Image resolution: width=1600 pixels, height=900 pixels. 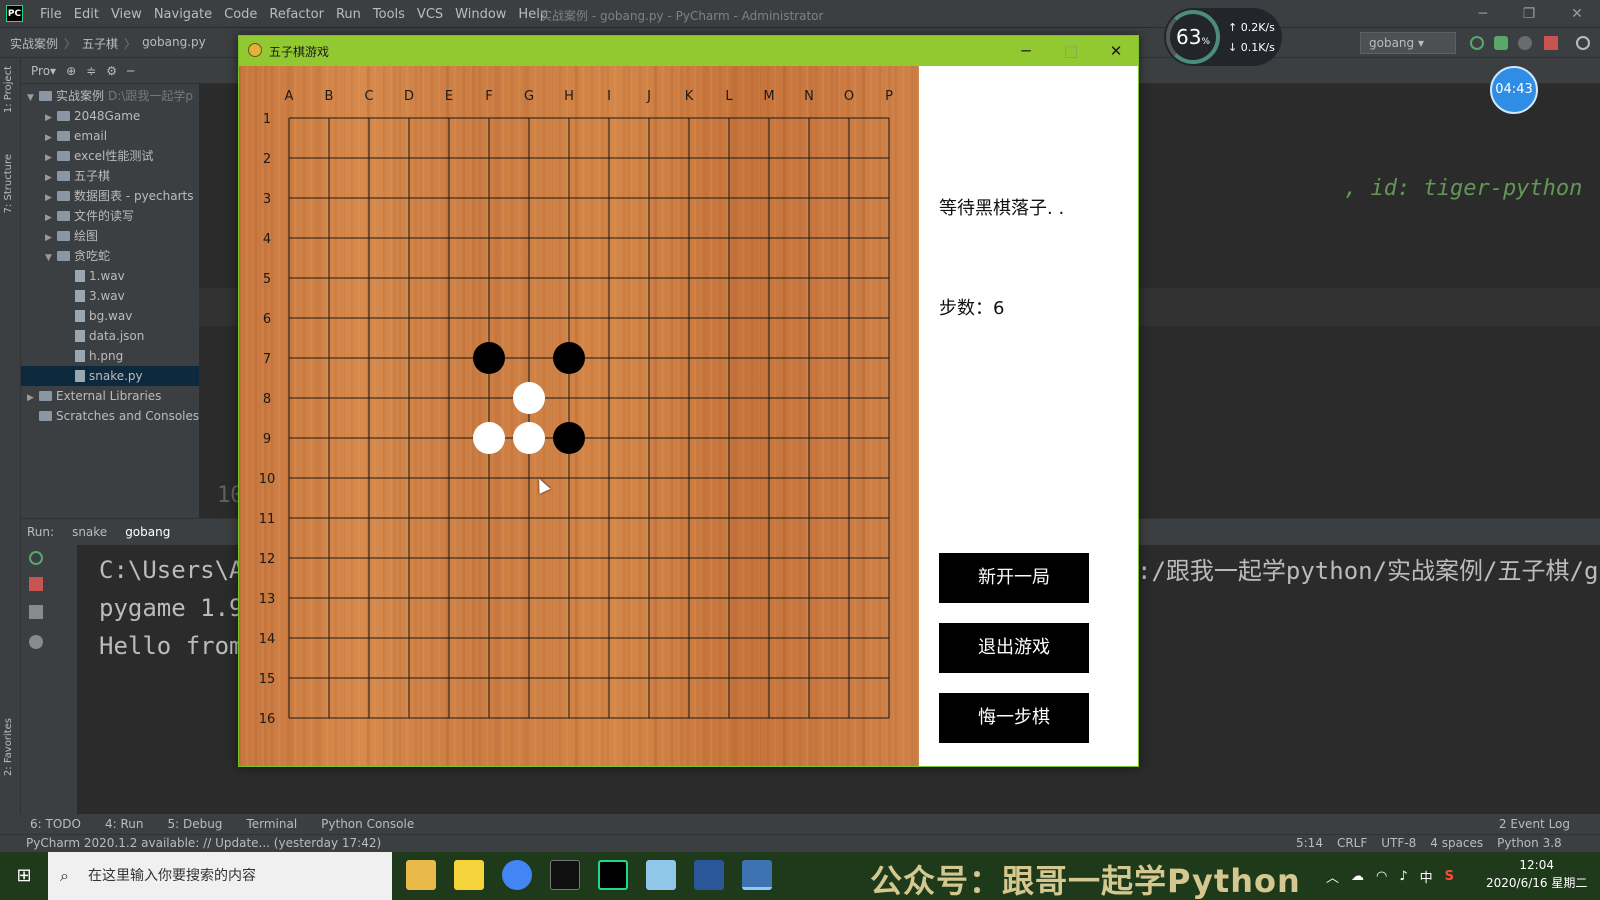 I want to click on word-icon, so click(x=709, y=875).